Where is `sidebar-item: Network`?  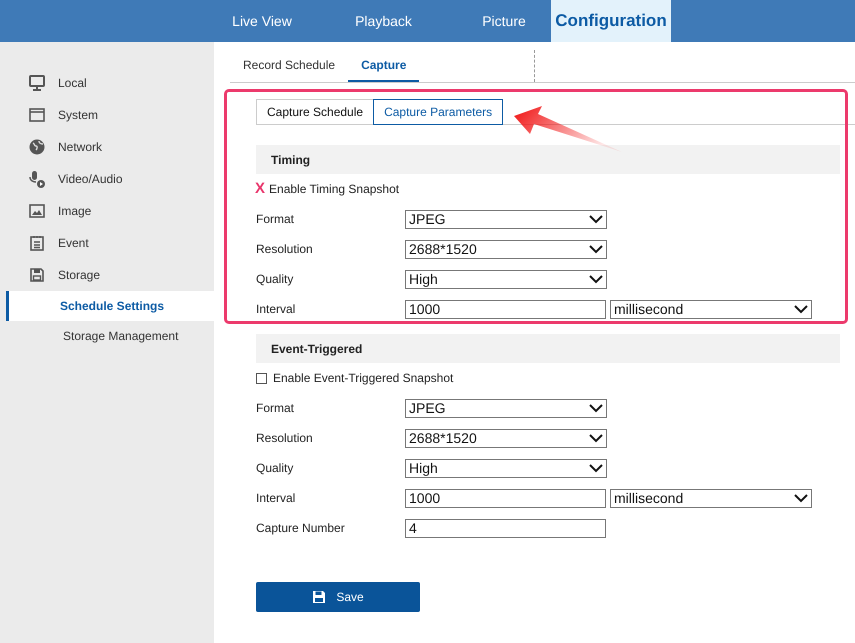 sidebar-item: Network is located at coordinates (80, 147).